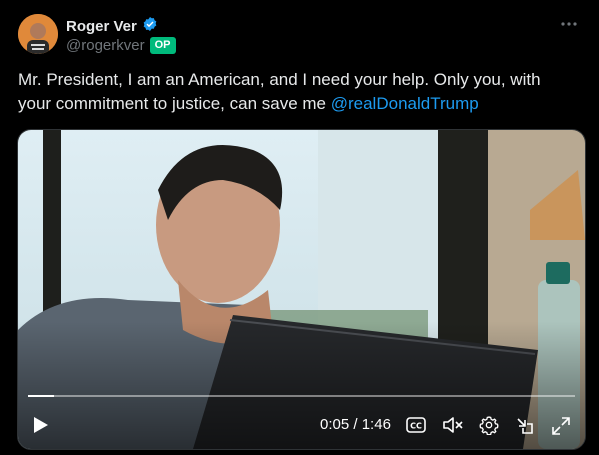 The image size is (599, 455). What do you see at coordinates (569, 24) in the screenshot?
I see `more-icon` at bounding box center [569, 24].